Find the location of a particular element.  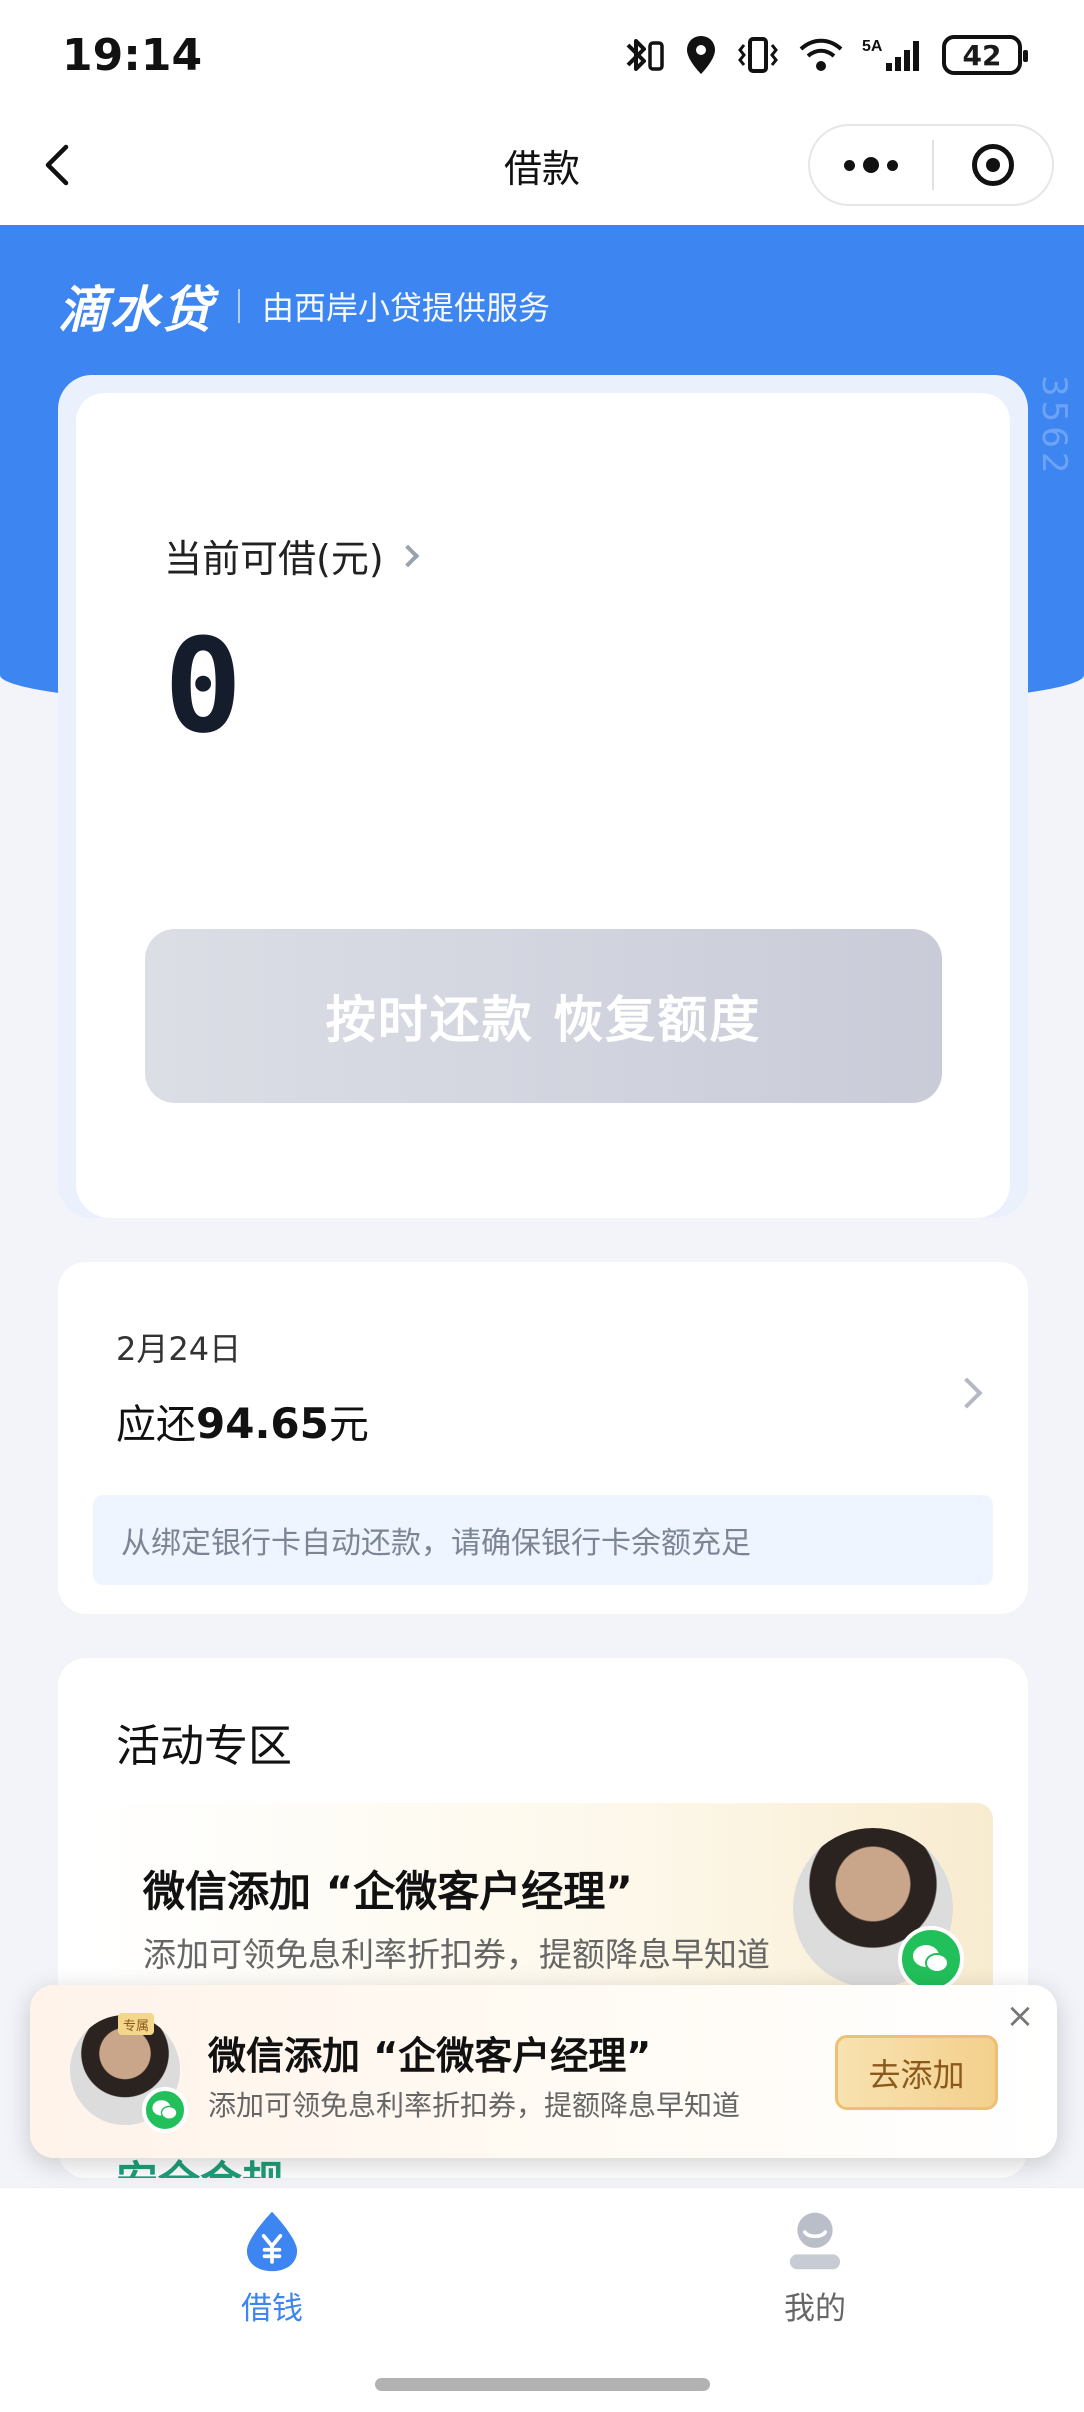

available-credit-label: 当前可借(元) is located at coordinates (291, 555).